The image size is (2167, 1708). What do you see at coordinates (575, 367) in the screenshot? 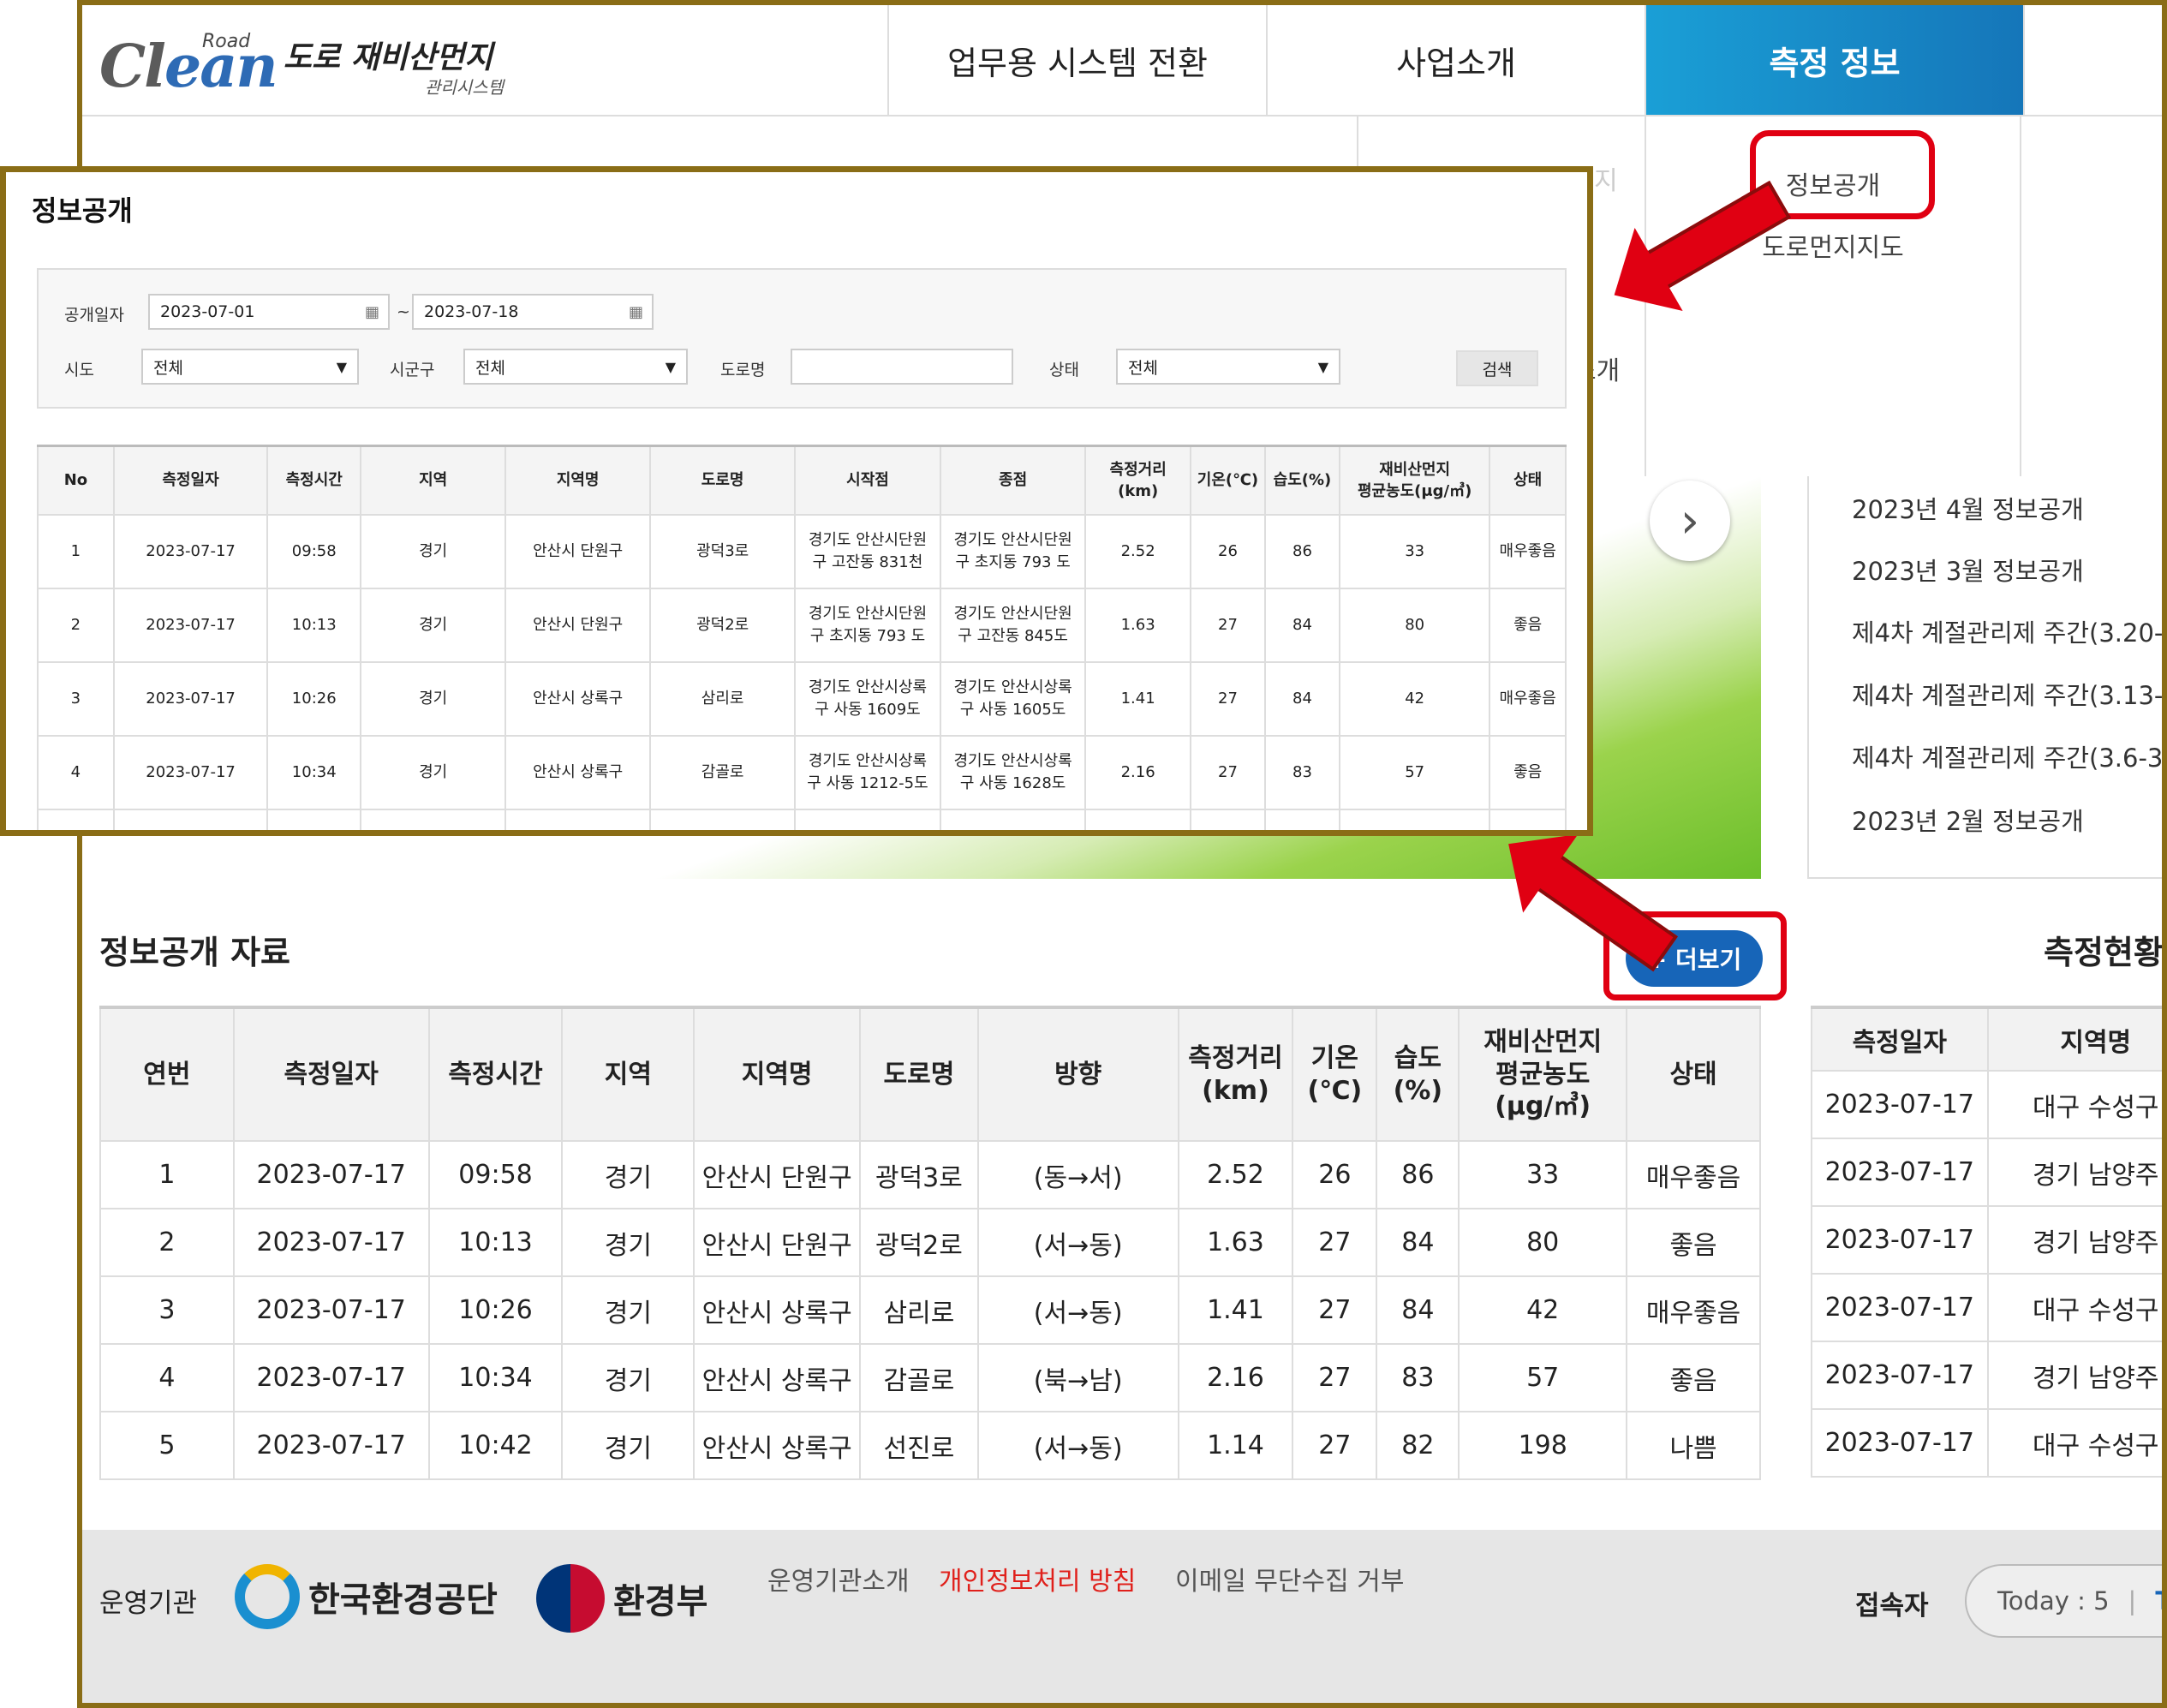
I see `sigungu-select: 전체 ▼` at bounding box center [575, 367].